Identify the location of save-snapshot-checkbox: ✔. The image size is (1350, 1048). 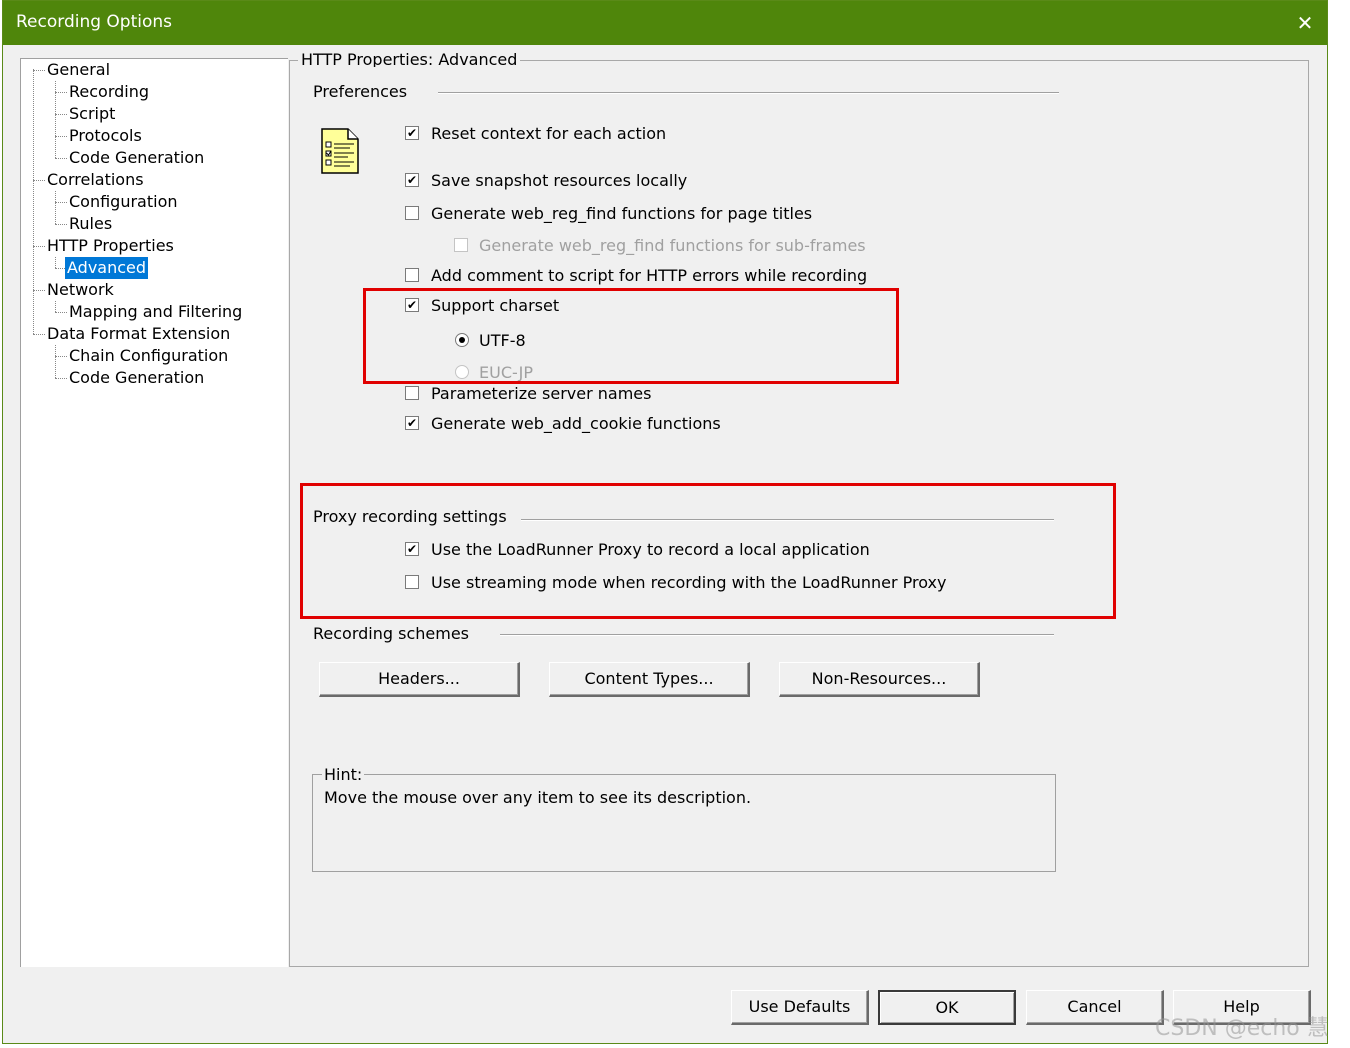
(412, 180).